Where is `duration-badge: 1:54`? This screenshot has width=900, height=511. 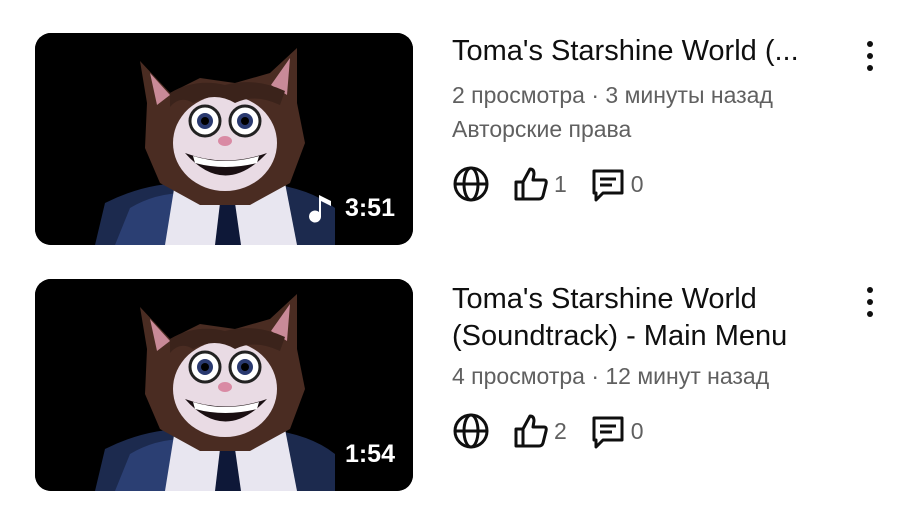
duration-badge: 1:54 is located at coordinates (370, 454).